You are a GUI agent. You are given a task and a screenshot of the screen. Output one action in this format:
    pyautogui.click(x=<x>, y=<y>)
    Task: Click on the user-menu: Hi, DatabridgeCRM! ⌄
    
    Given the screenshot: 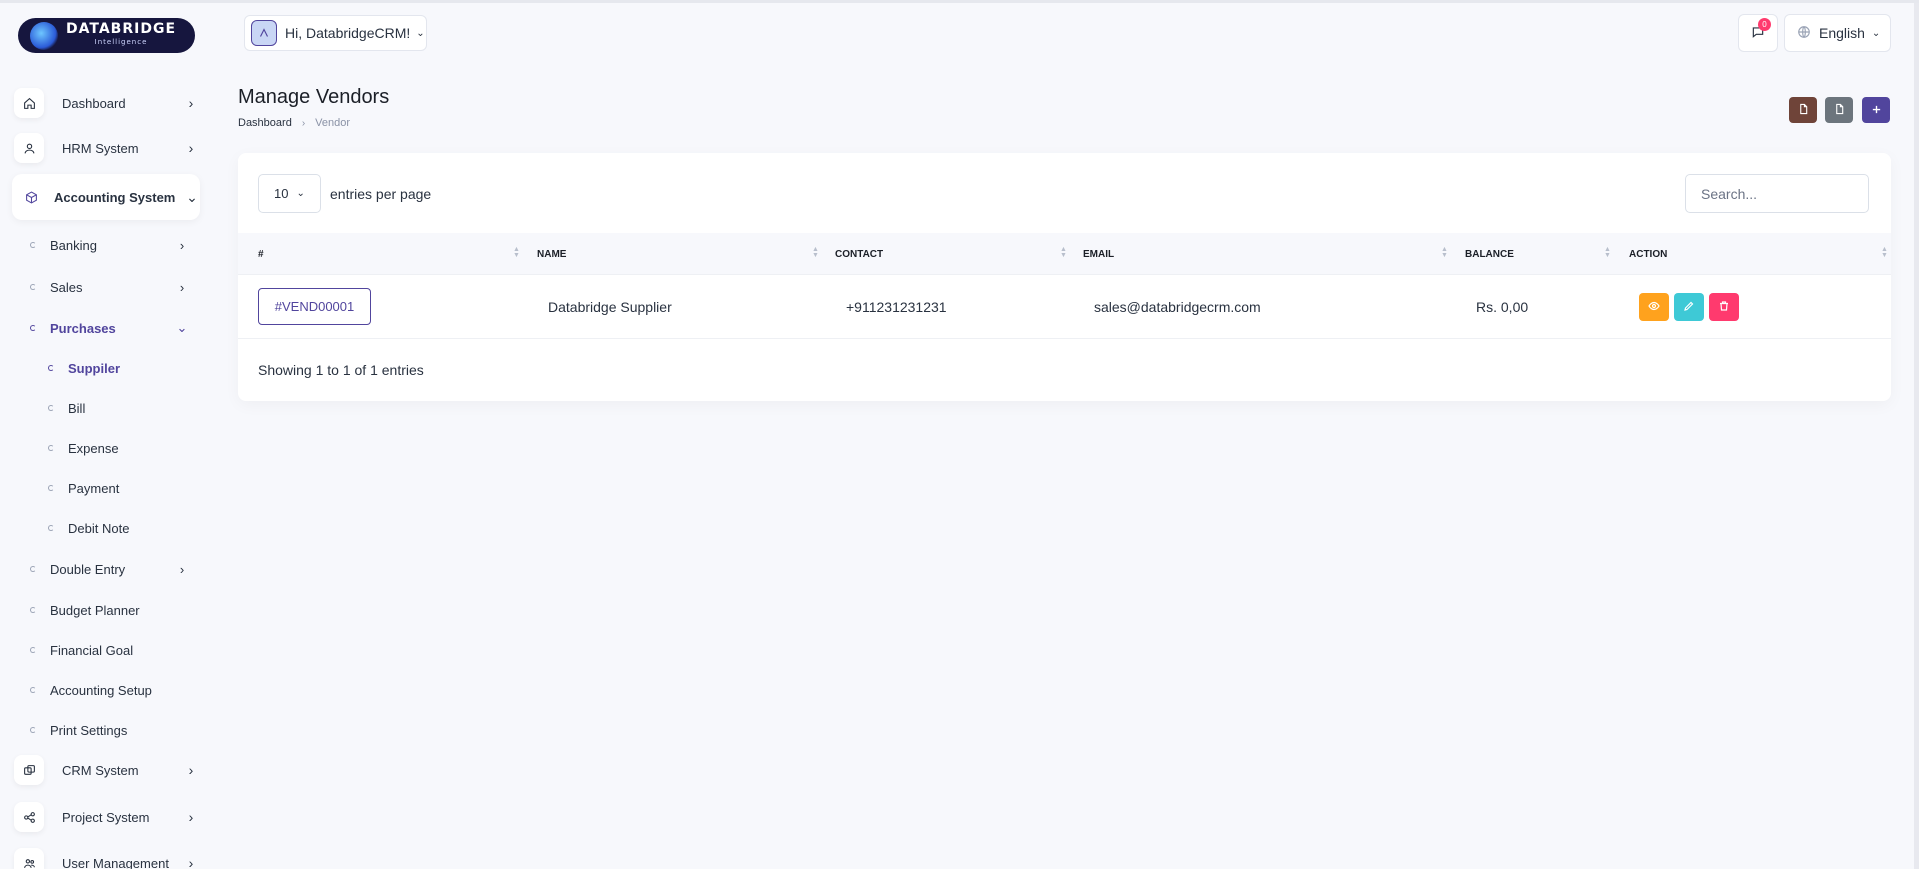 What is the action you would take?
    pyautogui.click(x=335, y=33)
    